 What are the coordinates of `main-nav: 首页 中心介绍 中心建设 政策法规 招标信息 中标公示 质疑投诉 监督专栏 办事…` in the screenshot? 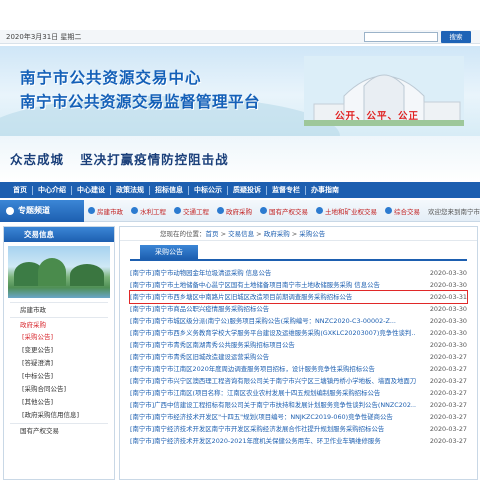 It's located at (240, 190).